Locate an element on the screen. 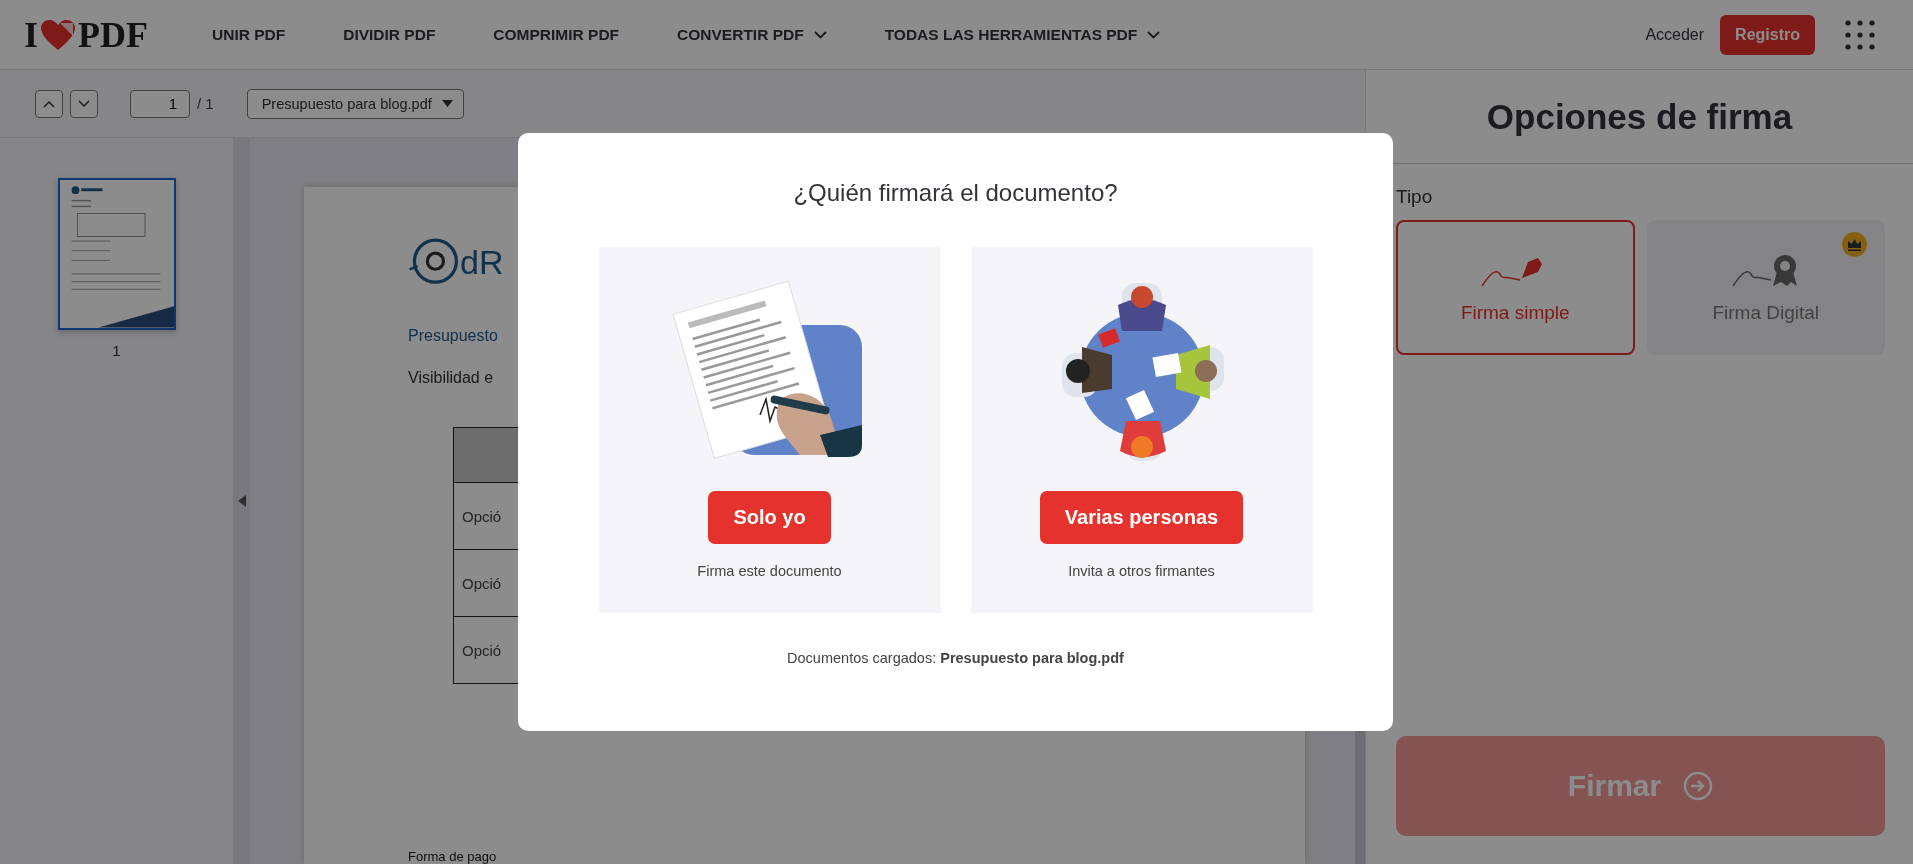  nav-link: CONVERTIR PDF is located at coordinates (752, 34).